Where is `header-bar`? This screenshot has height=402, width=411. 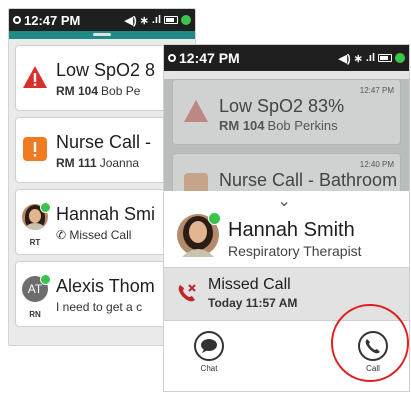 header-bar is located at coordinates (102, 35).